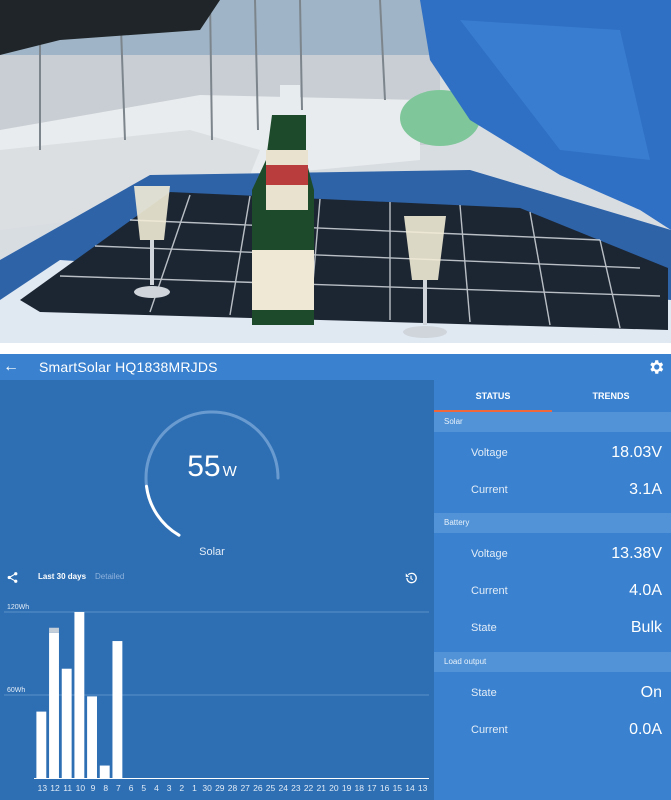  Describe the element at coordinates (54, 630) in the screenshot. I see `chart-bar-cap` at that location.